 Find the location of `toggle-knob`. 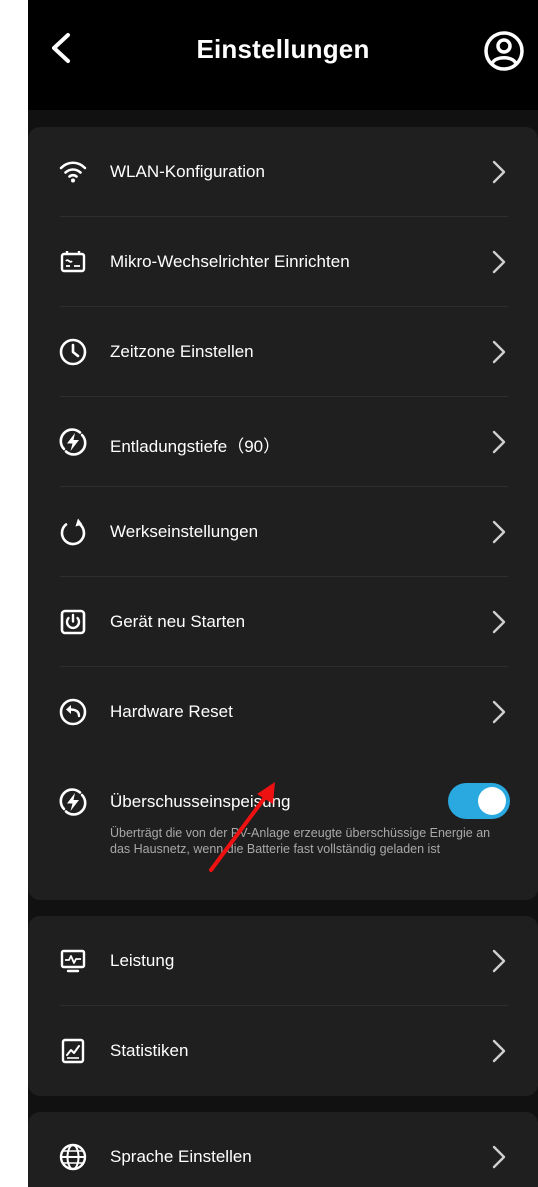

toggle-knob is located at coordinates (492, 801).